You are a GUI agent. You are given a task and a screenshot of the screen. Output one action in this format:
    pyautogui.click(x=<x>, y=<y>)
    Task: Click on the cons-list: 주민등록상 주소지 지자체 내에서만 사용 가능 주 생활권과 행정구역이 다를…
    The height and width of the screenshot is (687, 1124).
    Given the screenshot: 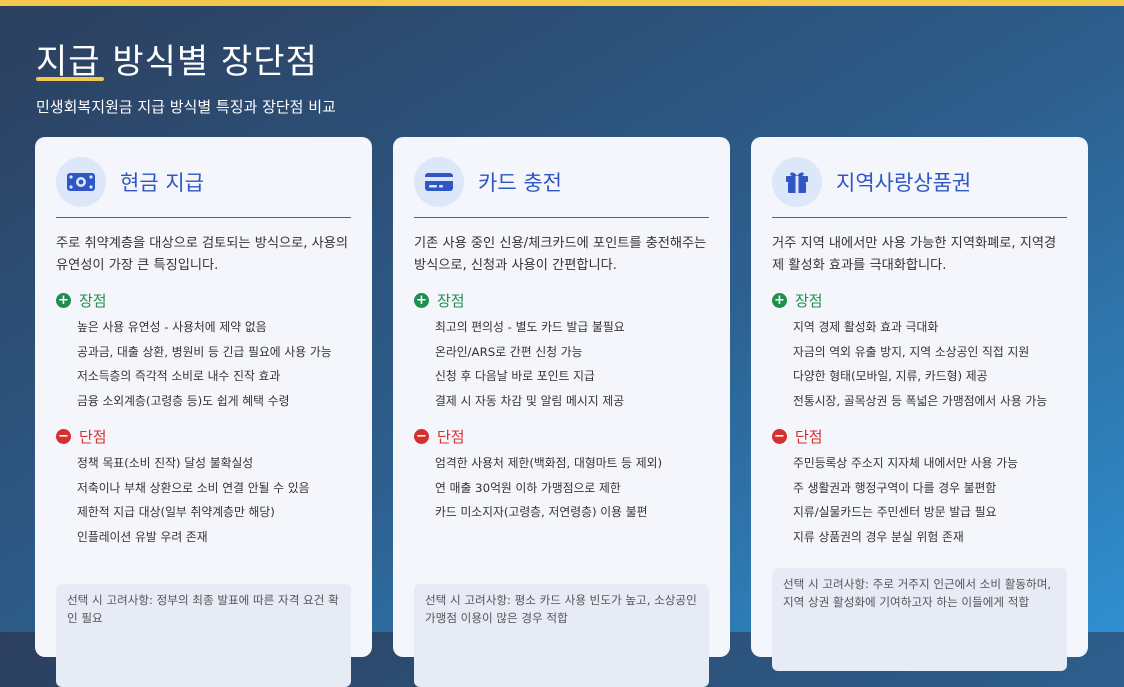 What is the action you would take?
    pyautogui.click(x=919, y=500)
    